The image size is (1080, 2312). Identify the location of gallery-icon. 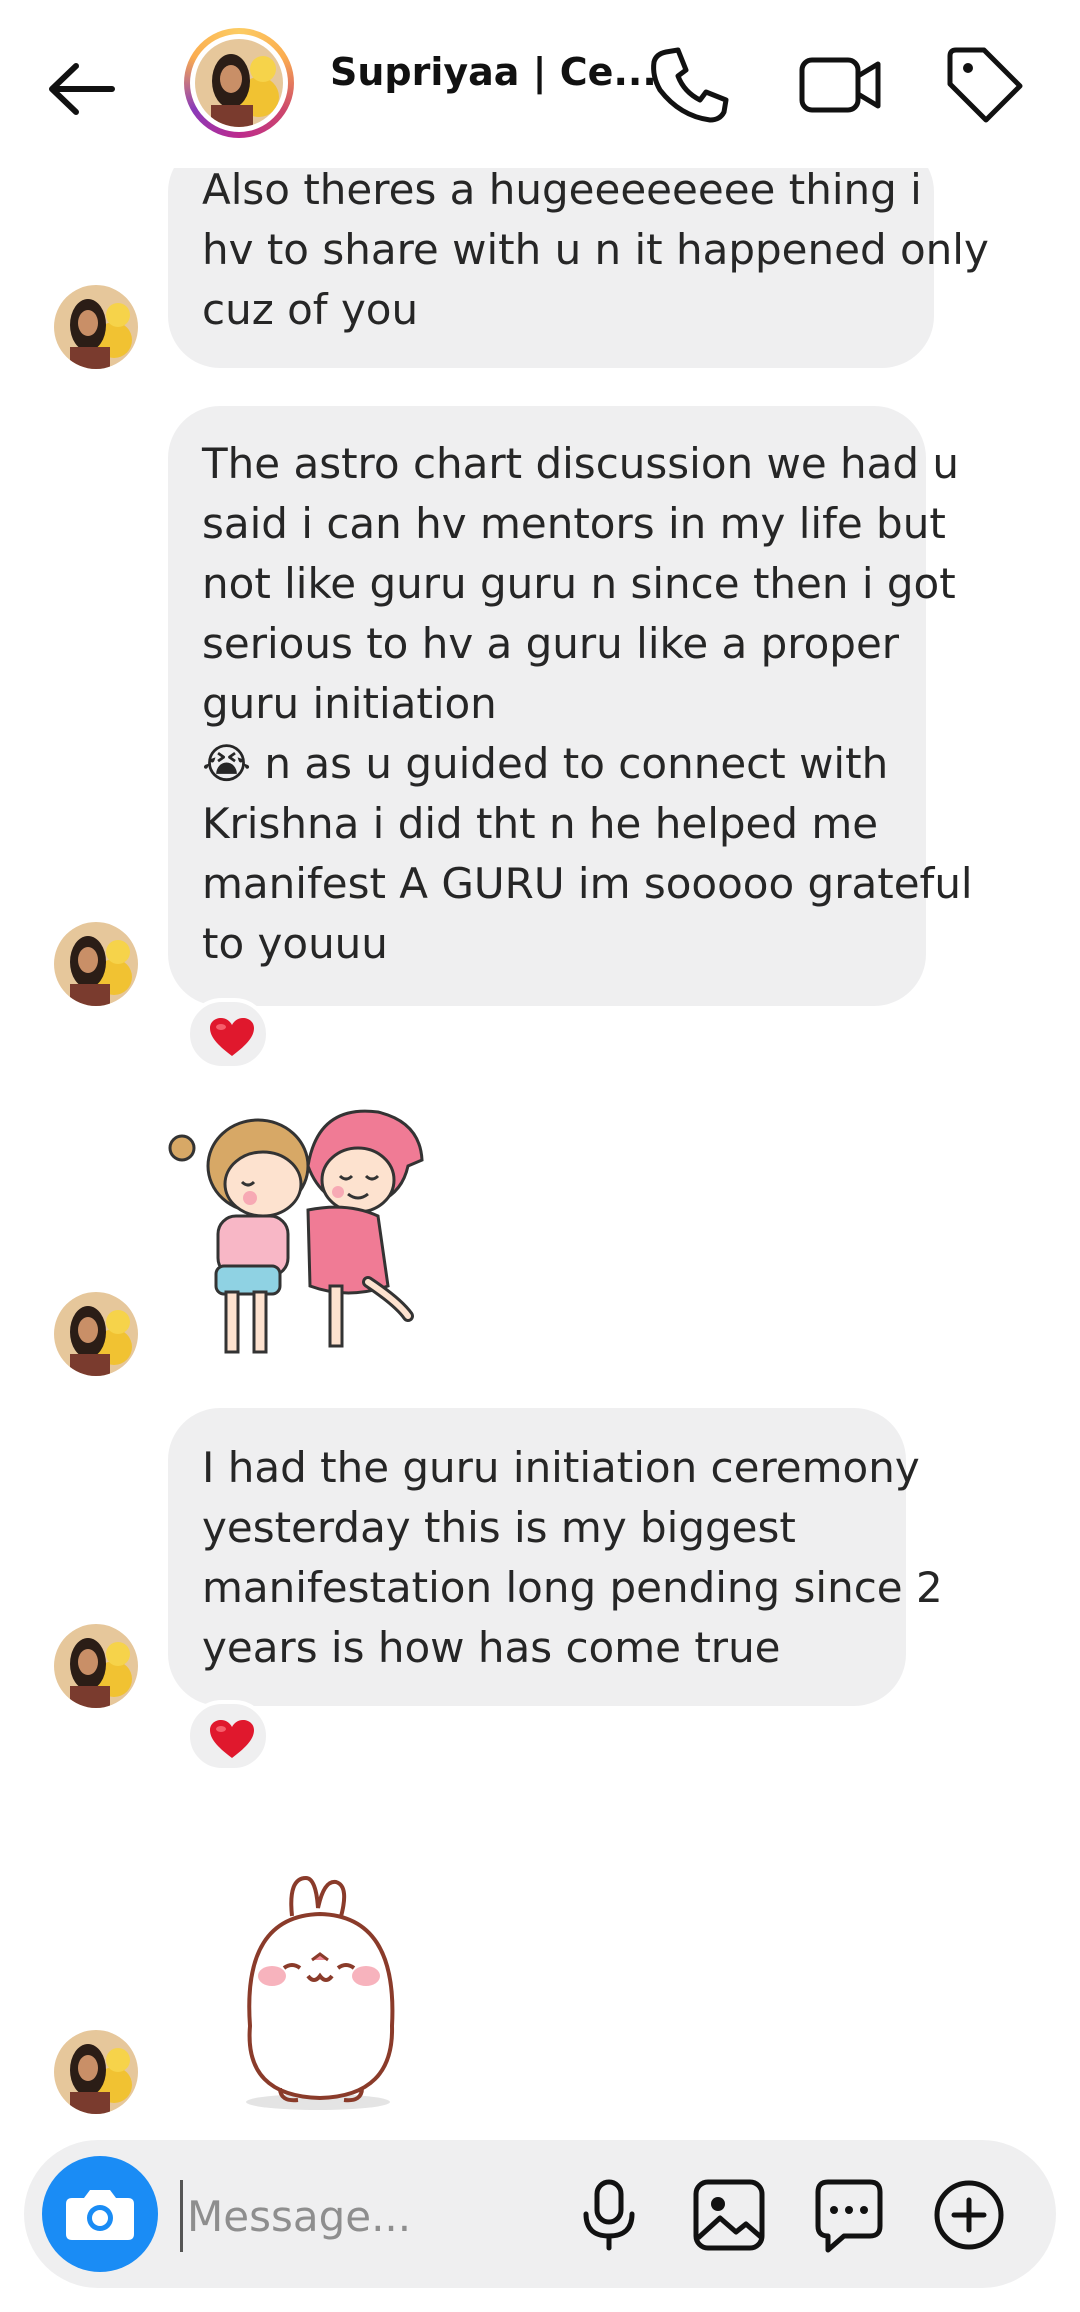
(729, 2215).